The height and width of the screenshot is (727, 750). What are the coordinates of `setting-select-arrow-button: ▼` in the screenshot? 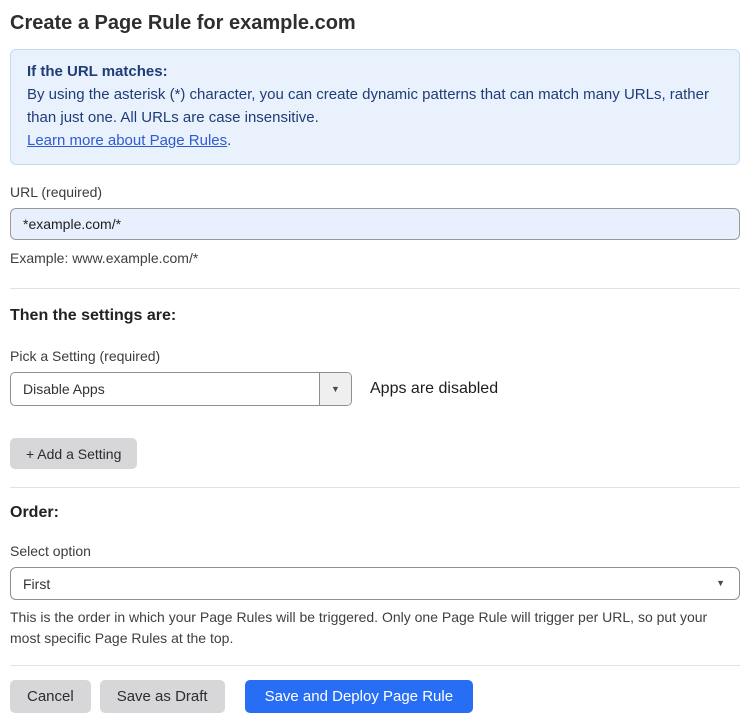 It's located at (335, 389).